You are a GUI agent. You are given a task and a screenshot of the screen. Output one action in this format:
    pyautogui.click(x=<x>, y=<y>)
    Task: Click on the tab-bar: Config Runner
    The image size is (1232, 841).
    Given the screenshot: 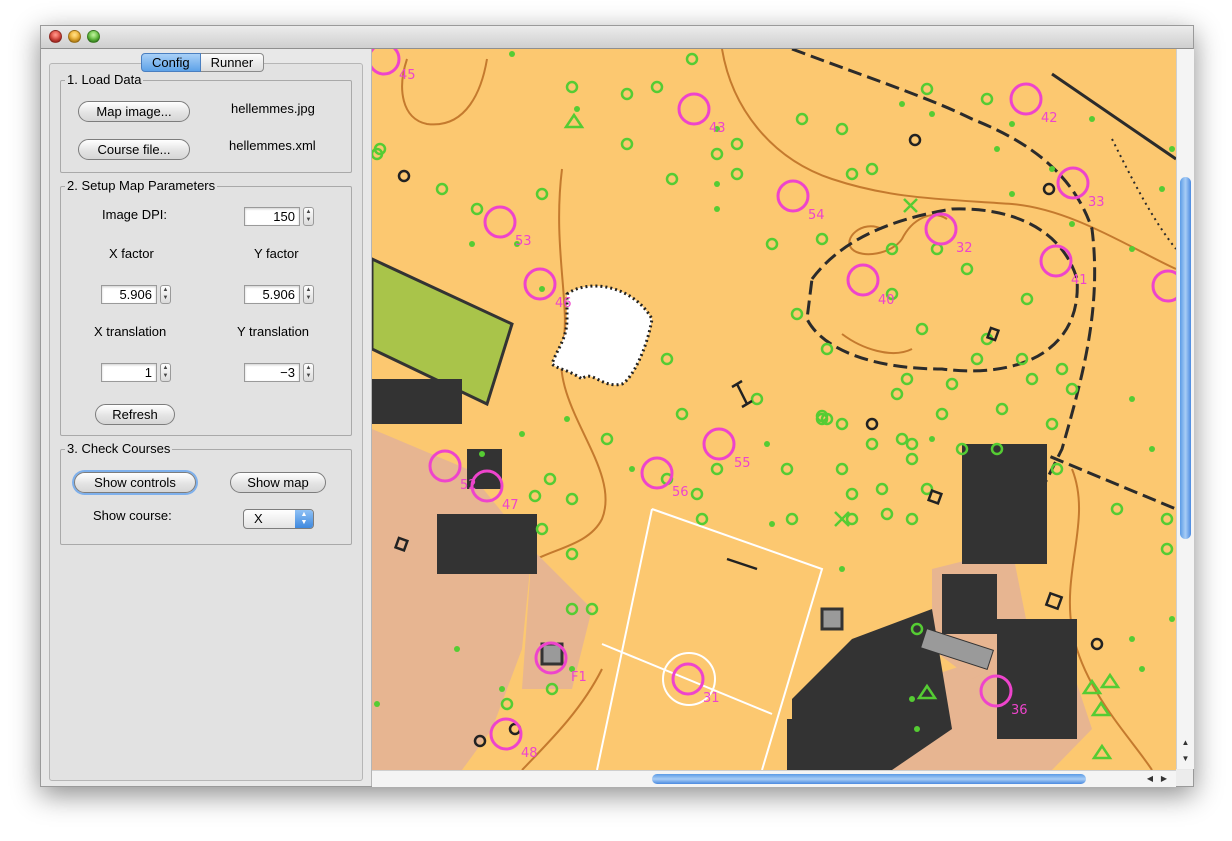 What is the action you would take?
    pyautogui.click(x=203, y=62)
    